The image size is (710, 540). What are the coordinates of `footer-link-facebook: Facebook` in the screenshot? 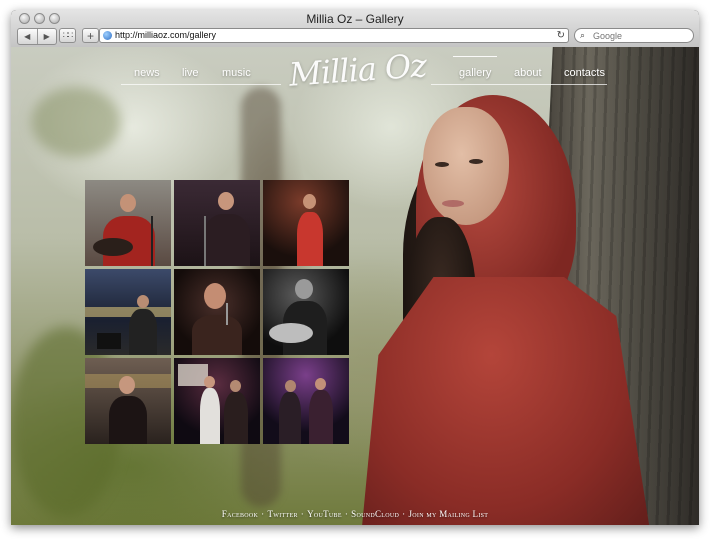 It's located at (240, 514).